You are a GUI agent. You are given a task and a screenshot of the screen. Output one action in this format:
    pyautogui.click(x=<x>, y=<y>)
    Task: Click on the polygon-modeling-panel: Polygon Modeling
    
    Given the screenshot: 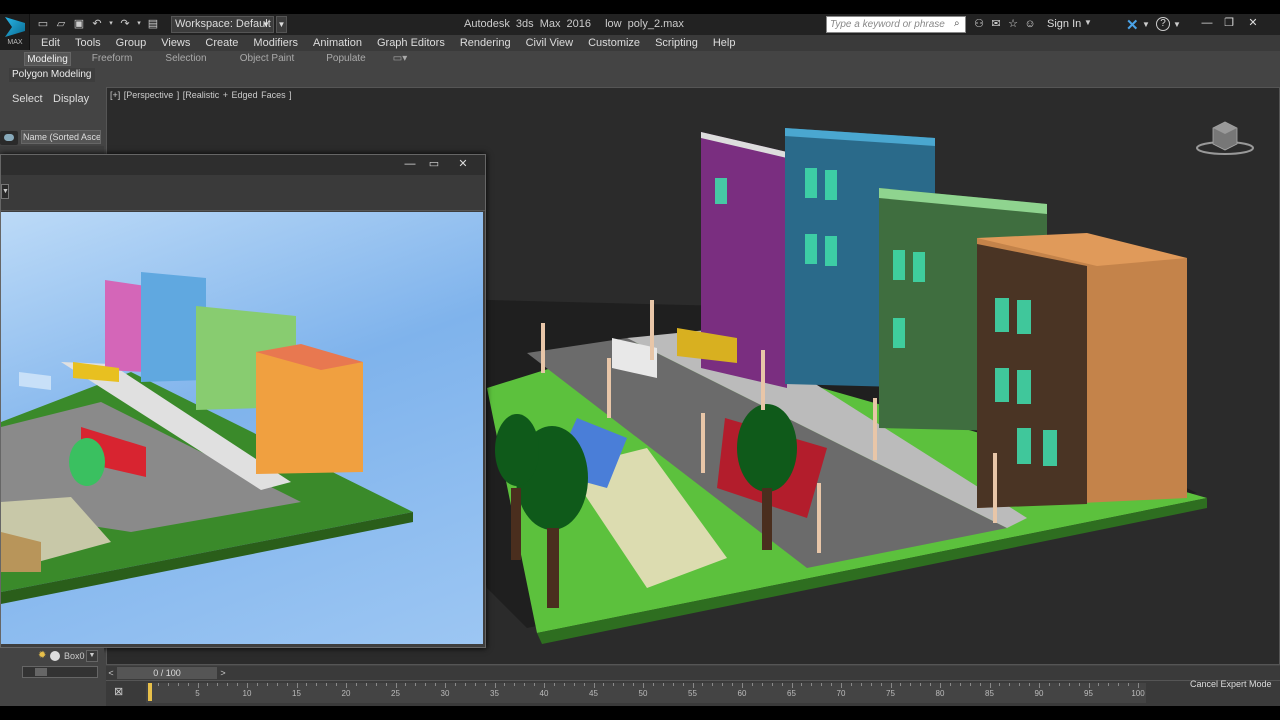 What is the action you would take?
    pyautogui.click(x=52, y=75)
    